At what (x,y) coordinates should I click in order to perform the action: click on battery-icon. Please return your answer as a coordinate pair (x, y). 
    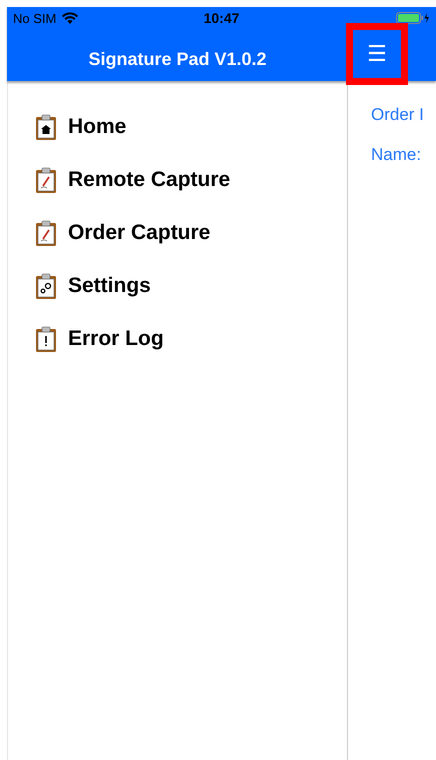
    Looking at the image, I should click on (413, 18).